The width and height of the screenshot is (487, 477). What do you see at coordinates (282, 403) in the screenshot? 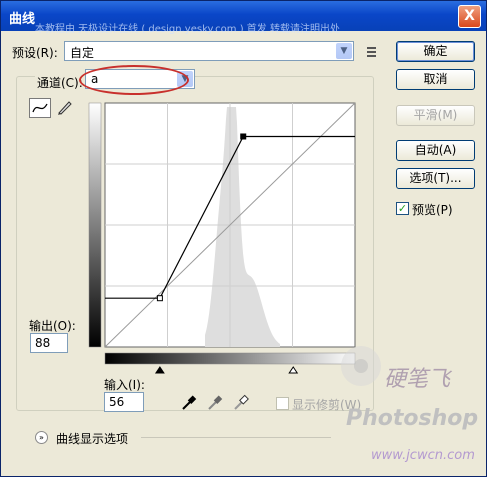
I see `show-clipping-checkbox` at bounding box center [282, 403].